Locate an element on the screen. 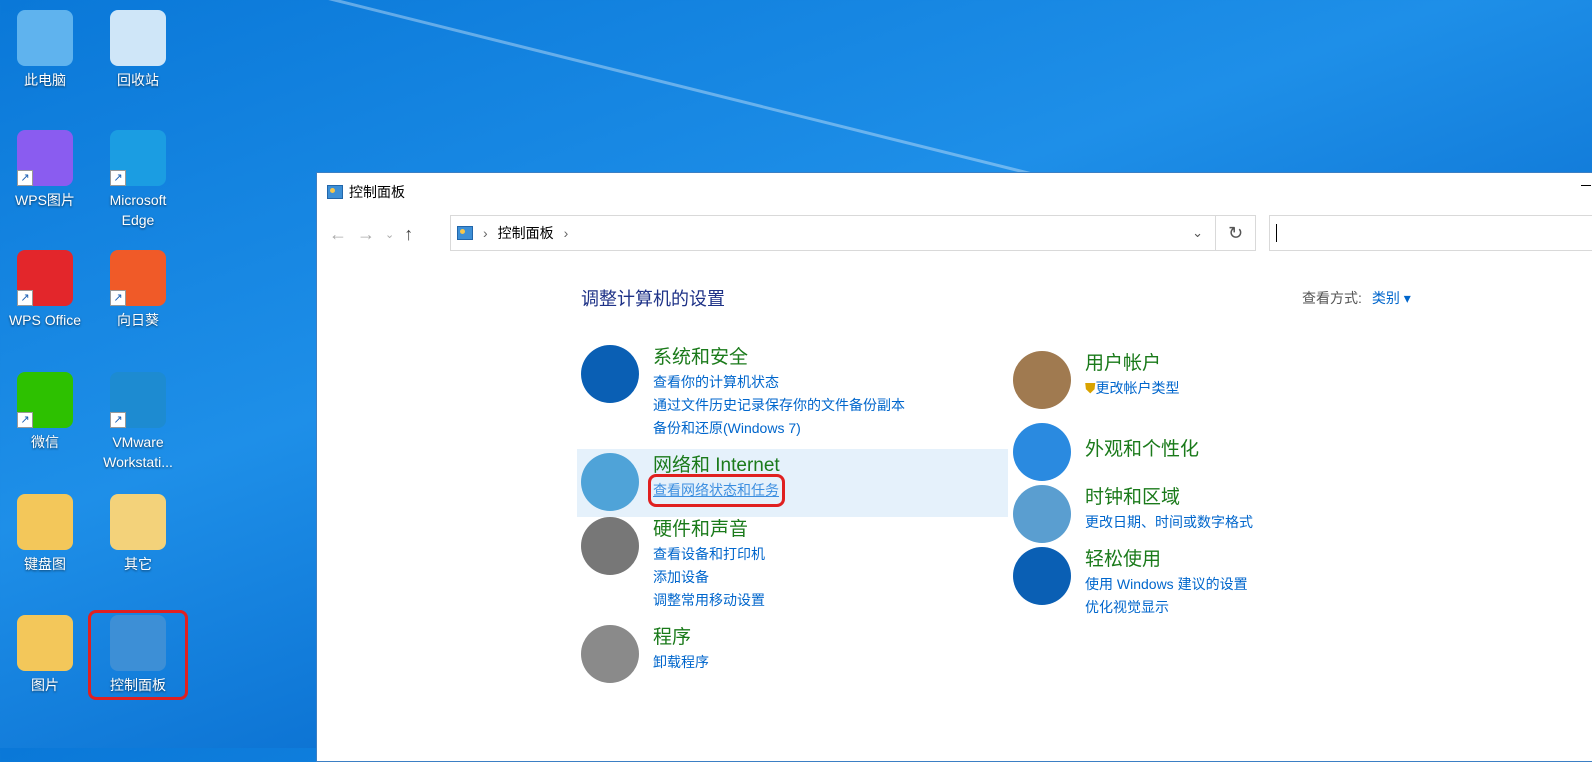 This screenshot has width=1592, height=762. desktop-icon: 图片 is located at coordinates (45, 655).